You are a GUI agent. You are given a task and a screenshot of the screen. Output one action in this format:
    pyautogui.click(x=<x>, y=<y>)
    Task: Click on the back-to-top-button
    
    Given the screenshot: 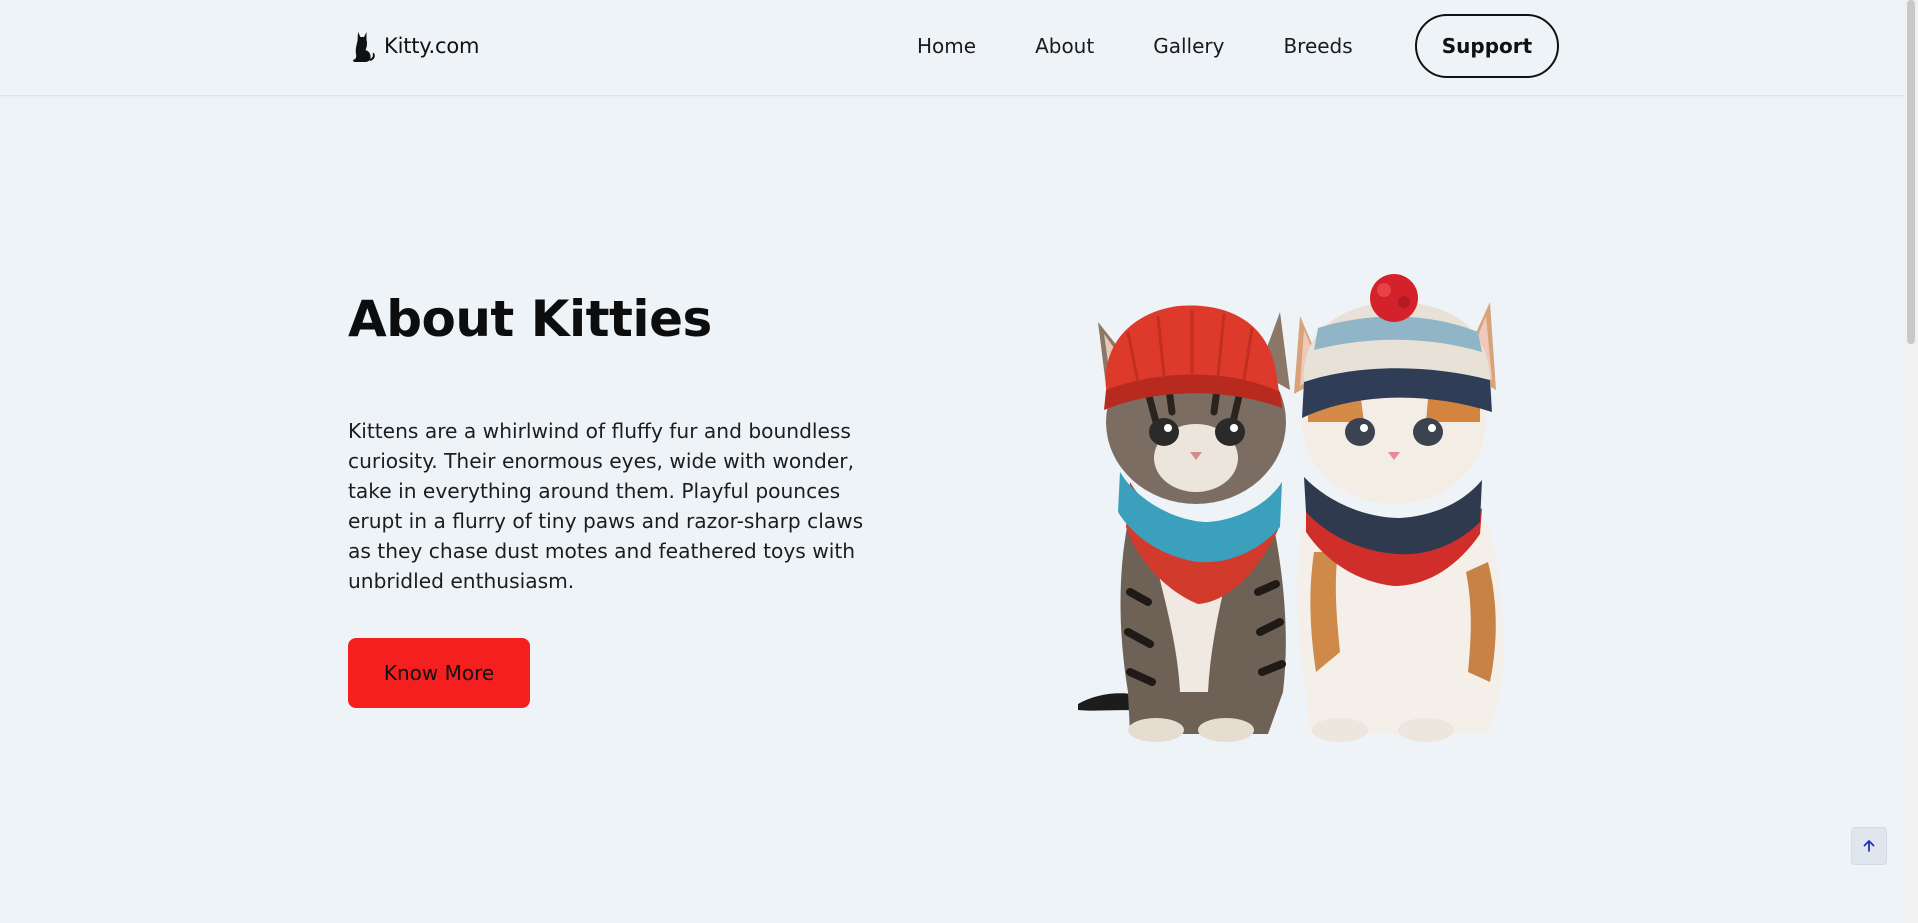 What is the action you would take?
    pyautogui.click(x=1869, y=846)
    